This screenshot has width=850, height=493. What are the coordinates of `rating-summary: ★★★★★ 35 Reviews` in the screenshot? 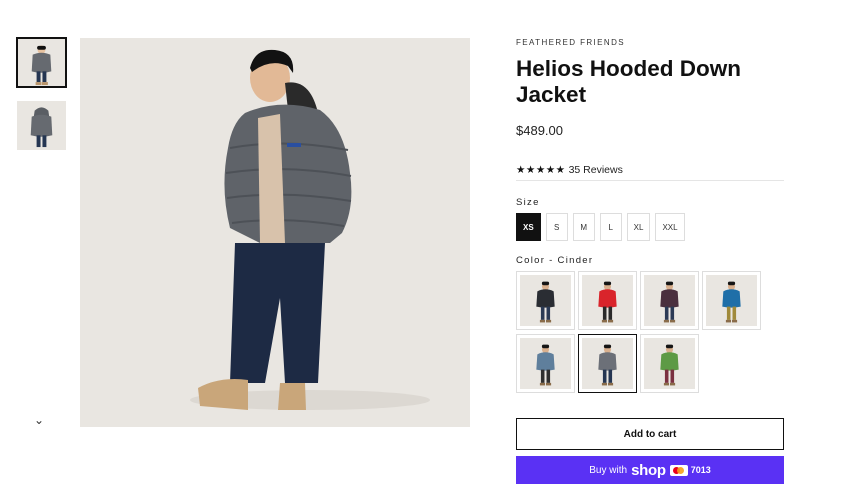 It's located at (650, 172).